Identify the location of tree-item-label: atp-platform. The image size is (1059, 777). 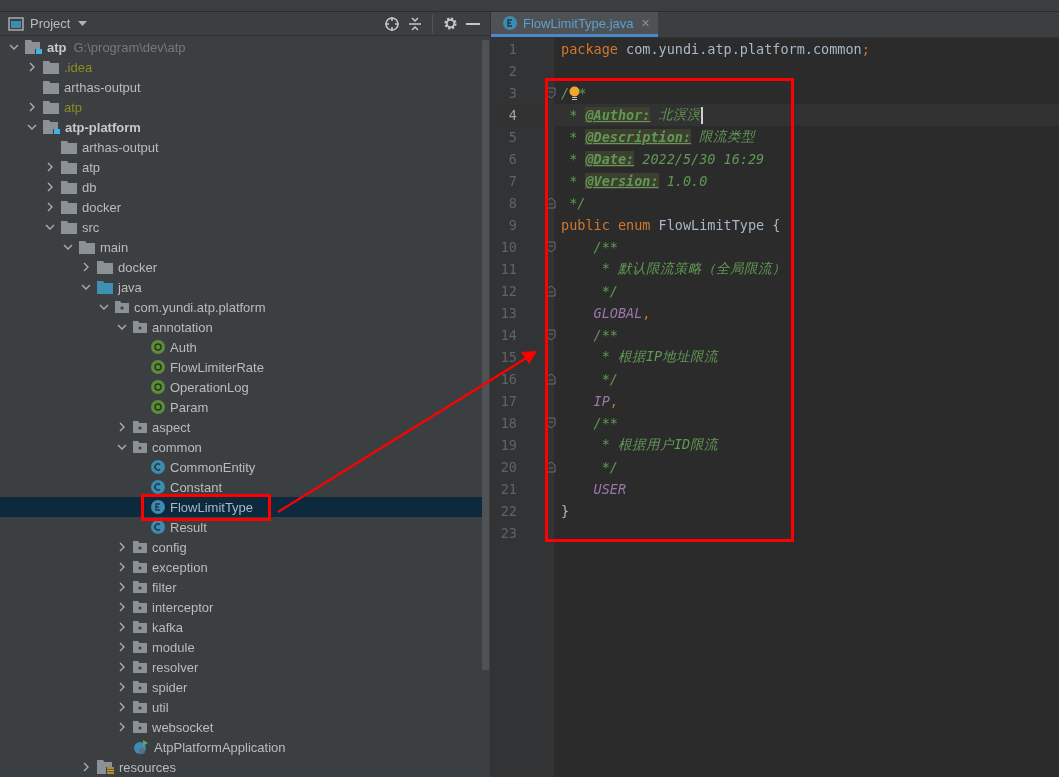
(103, 127).